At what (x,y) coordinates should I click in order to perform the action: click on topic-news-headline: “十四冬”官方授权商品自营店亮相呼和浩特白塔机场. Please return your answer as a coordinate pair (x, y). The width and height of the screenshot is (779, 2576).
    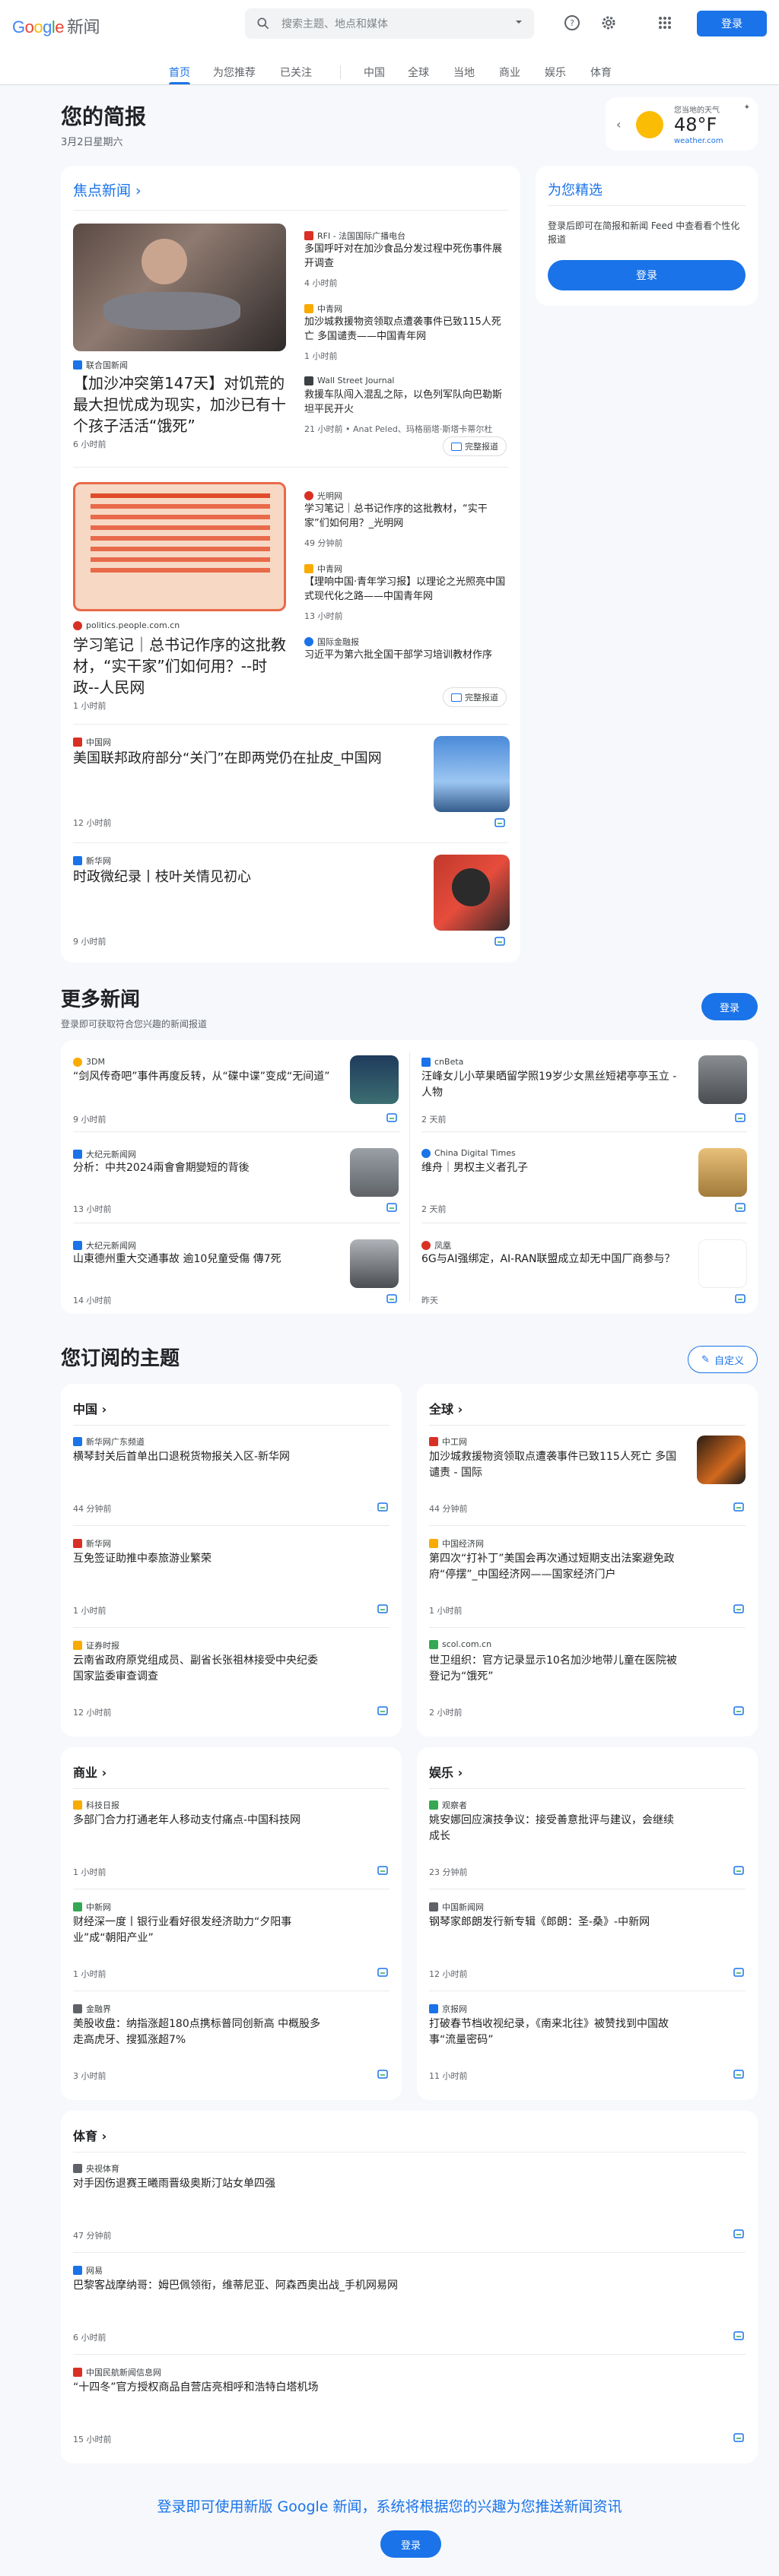
    Looking at the image, I should click on (376, 2388).